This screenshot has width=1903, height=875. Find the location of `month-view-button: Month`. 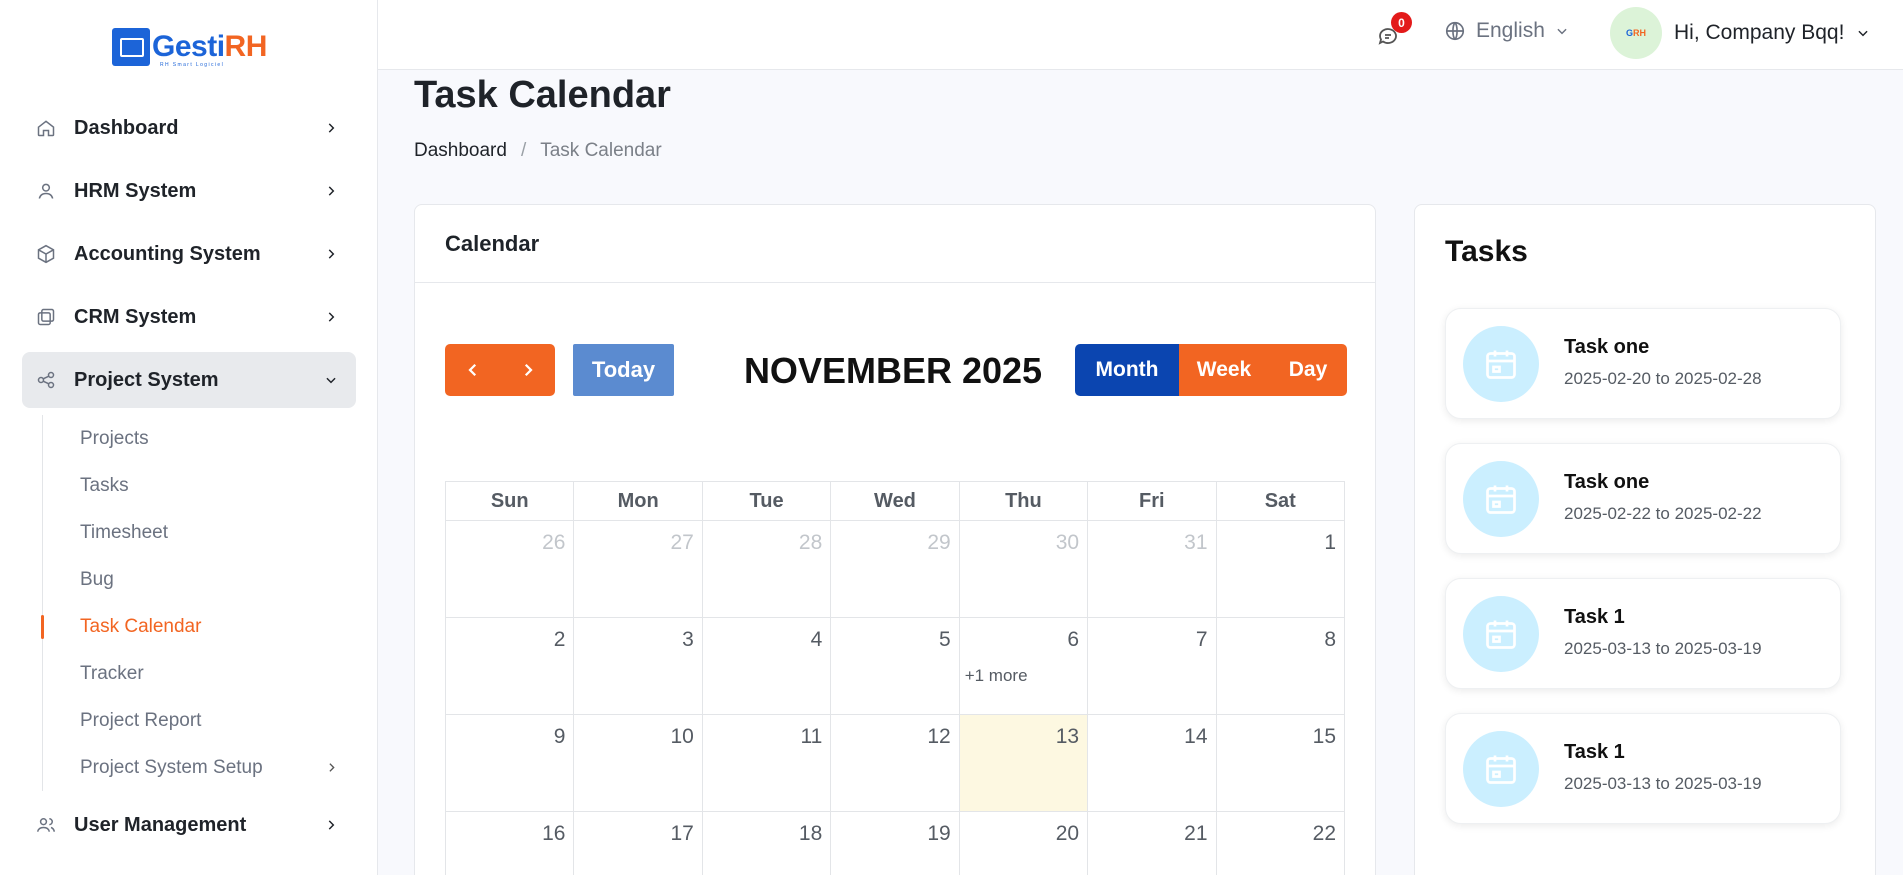

month-view-button: Month is located at coordinates (1127, 370).